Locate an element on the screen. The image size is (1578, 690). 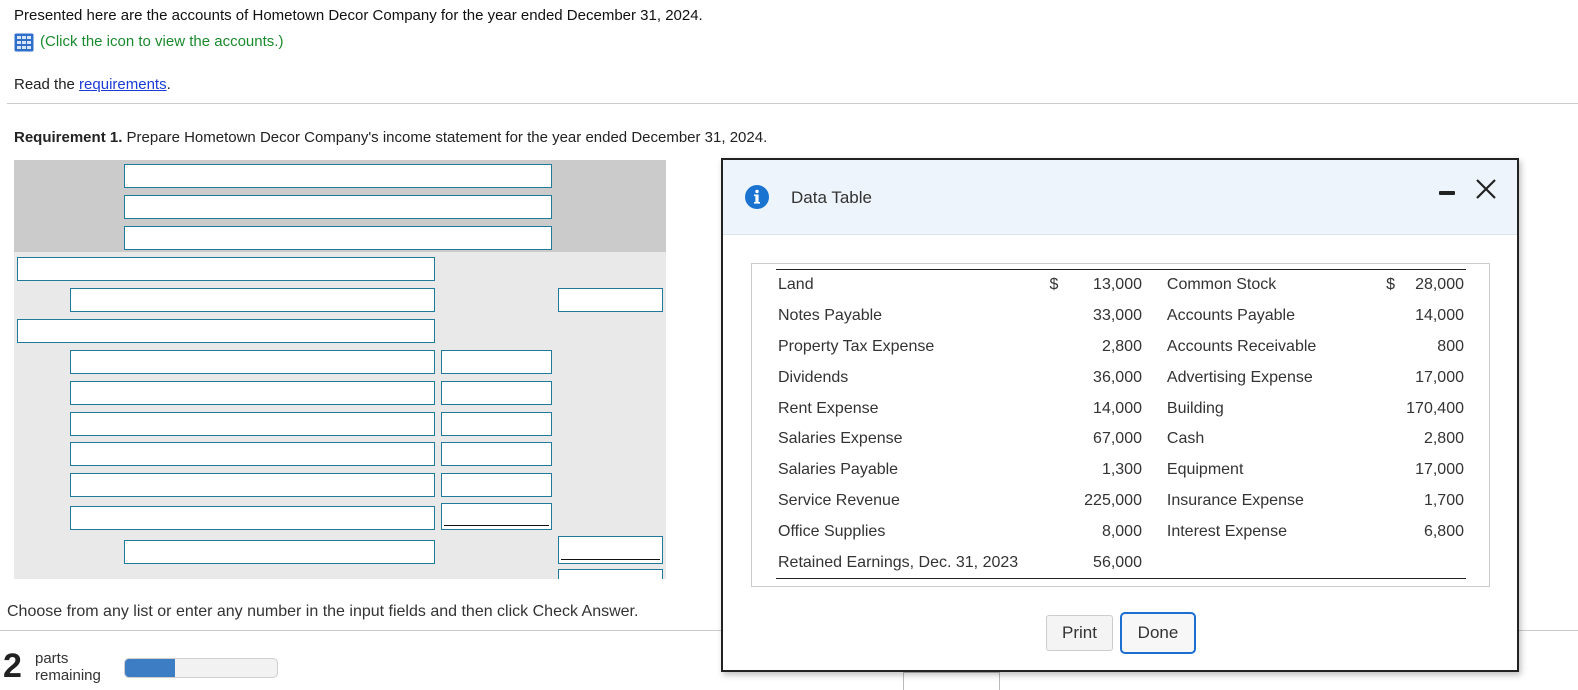
check-answer-tab is located at coordinates (951, 681).